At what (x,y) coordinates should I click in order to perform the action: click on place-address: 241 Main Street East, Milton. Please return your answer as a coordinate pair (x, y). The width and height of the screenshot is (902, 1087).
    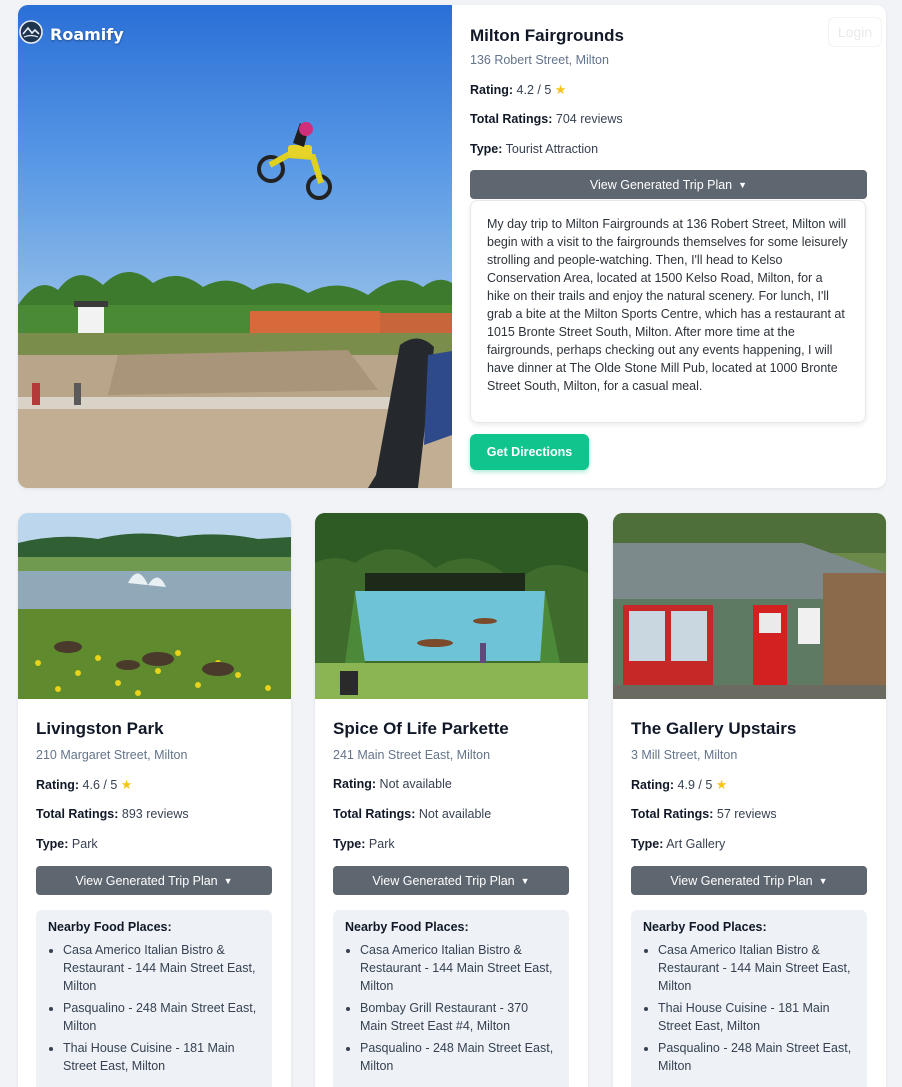
    Looking at the image, I should click on (412, 755).